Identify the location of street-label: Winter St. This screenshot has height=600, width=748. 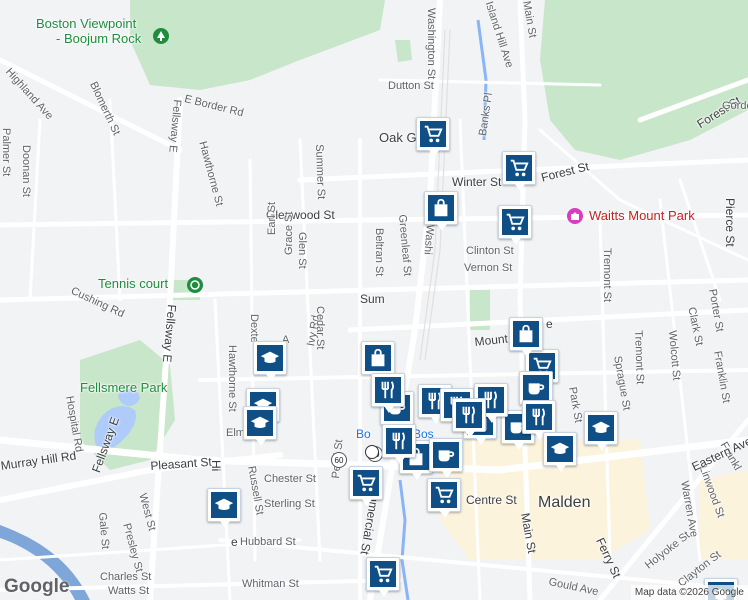
(477, 182).